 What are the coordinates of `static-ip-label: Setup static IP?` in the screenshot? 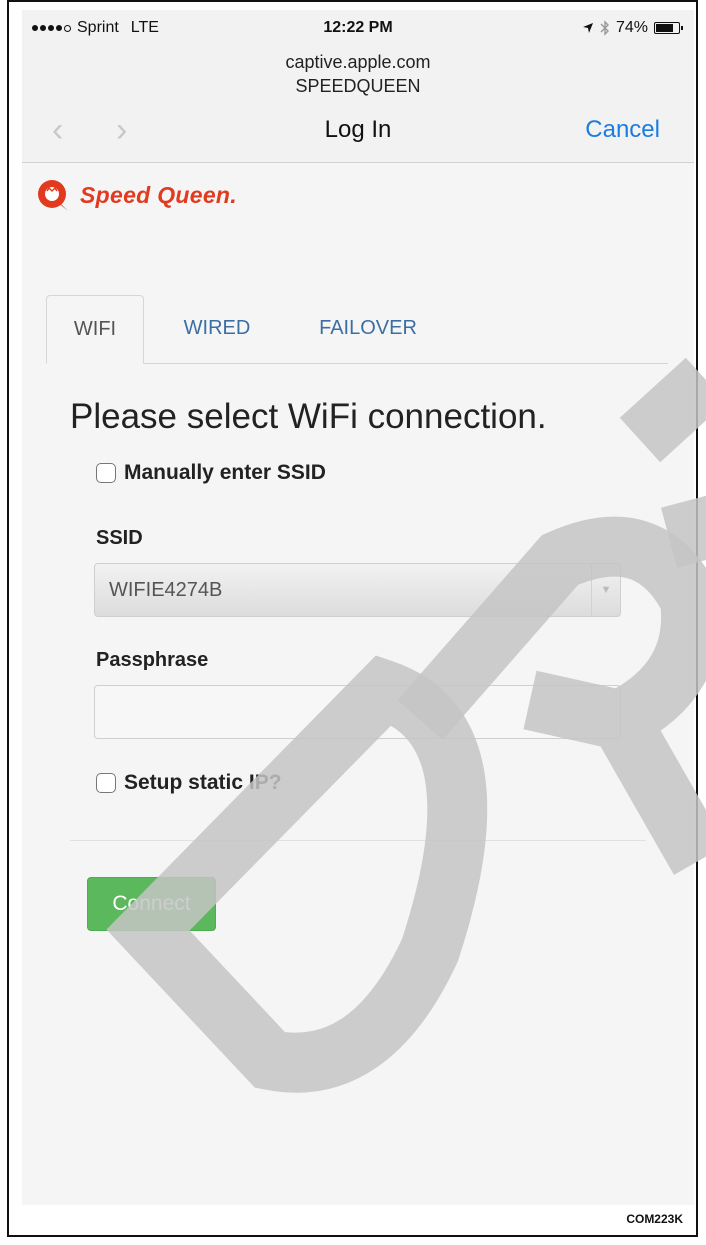 It's located at (203, 782).